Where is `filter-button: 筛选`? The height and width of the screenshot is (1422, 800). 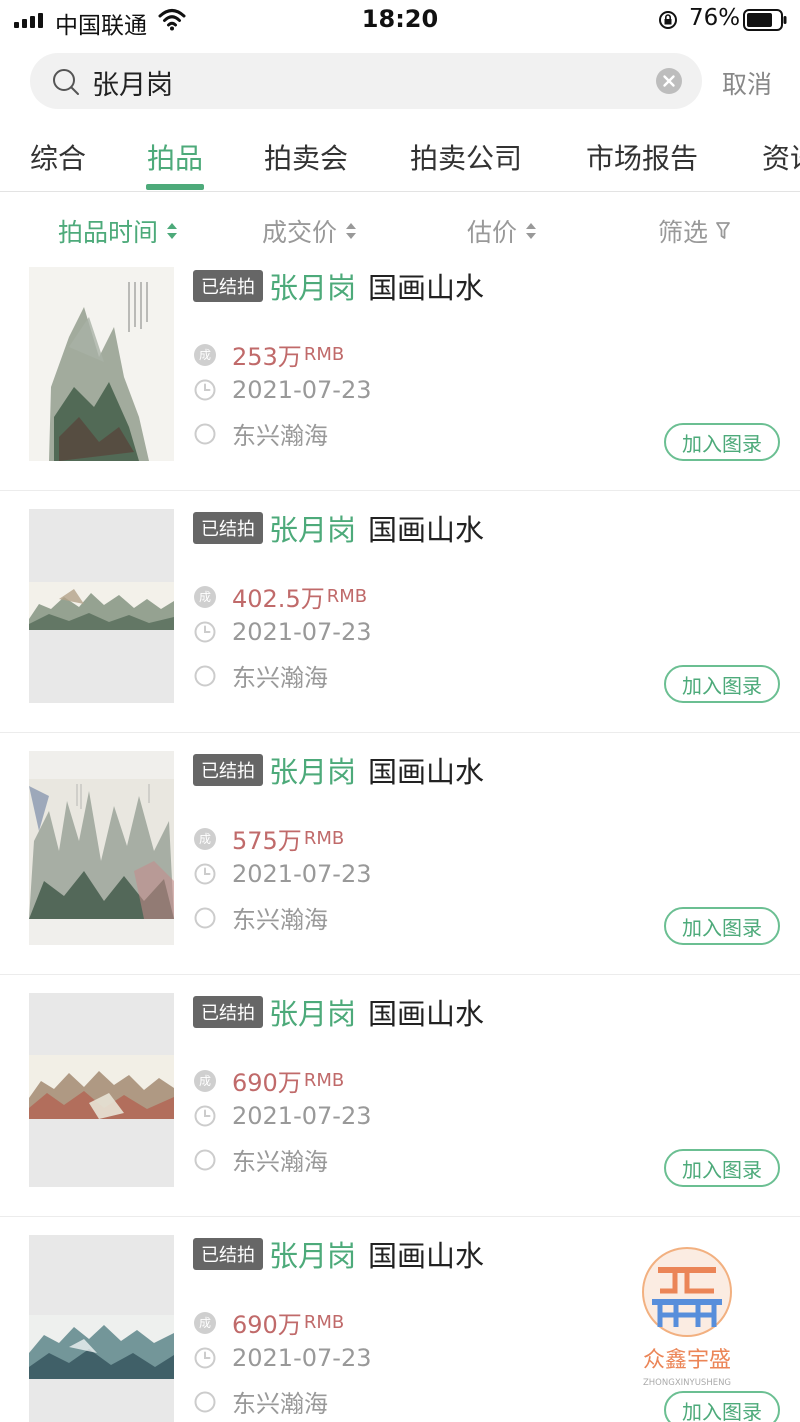 filter-button: 筛选 is located at coordinates (694, 231).